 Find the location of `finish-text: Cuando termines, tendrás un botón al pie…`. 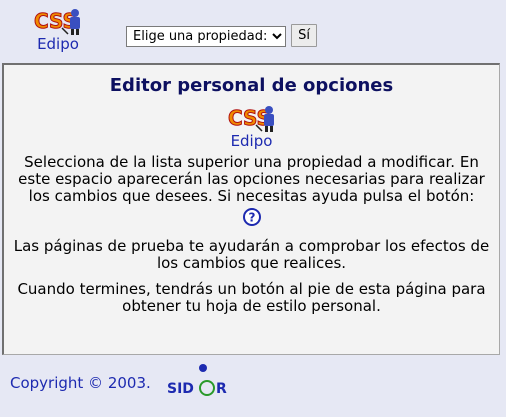

finish-text: Cuando termines, tendrás un botón al pie… is located at coordinates (251, 297).